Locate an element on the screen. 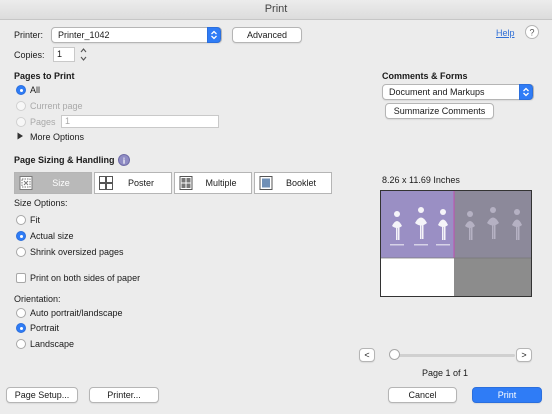 This screenshot has width=552, height=414. tab-poster: Poster is located at coordinates (133, 183).